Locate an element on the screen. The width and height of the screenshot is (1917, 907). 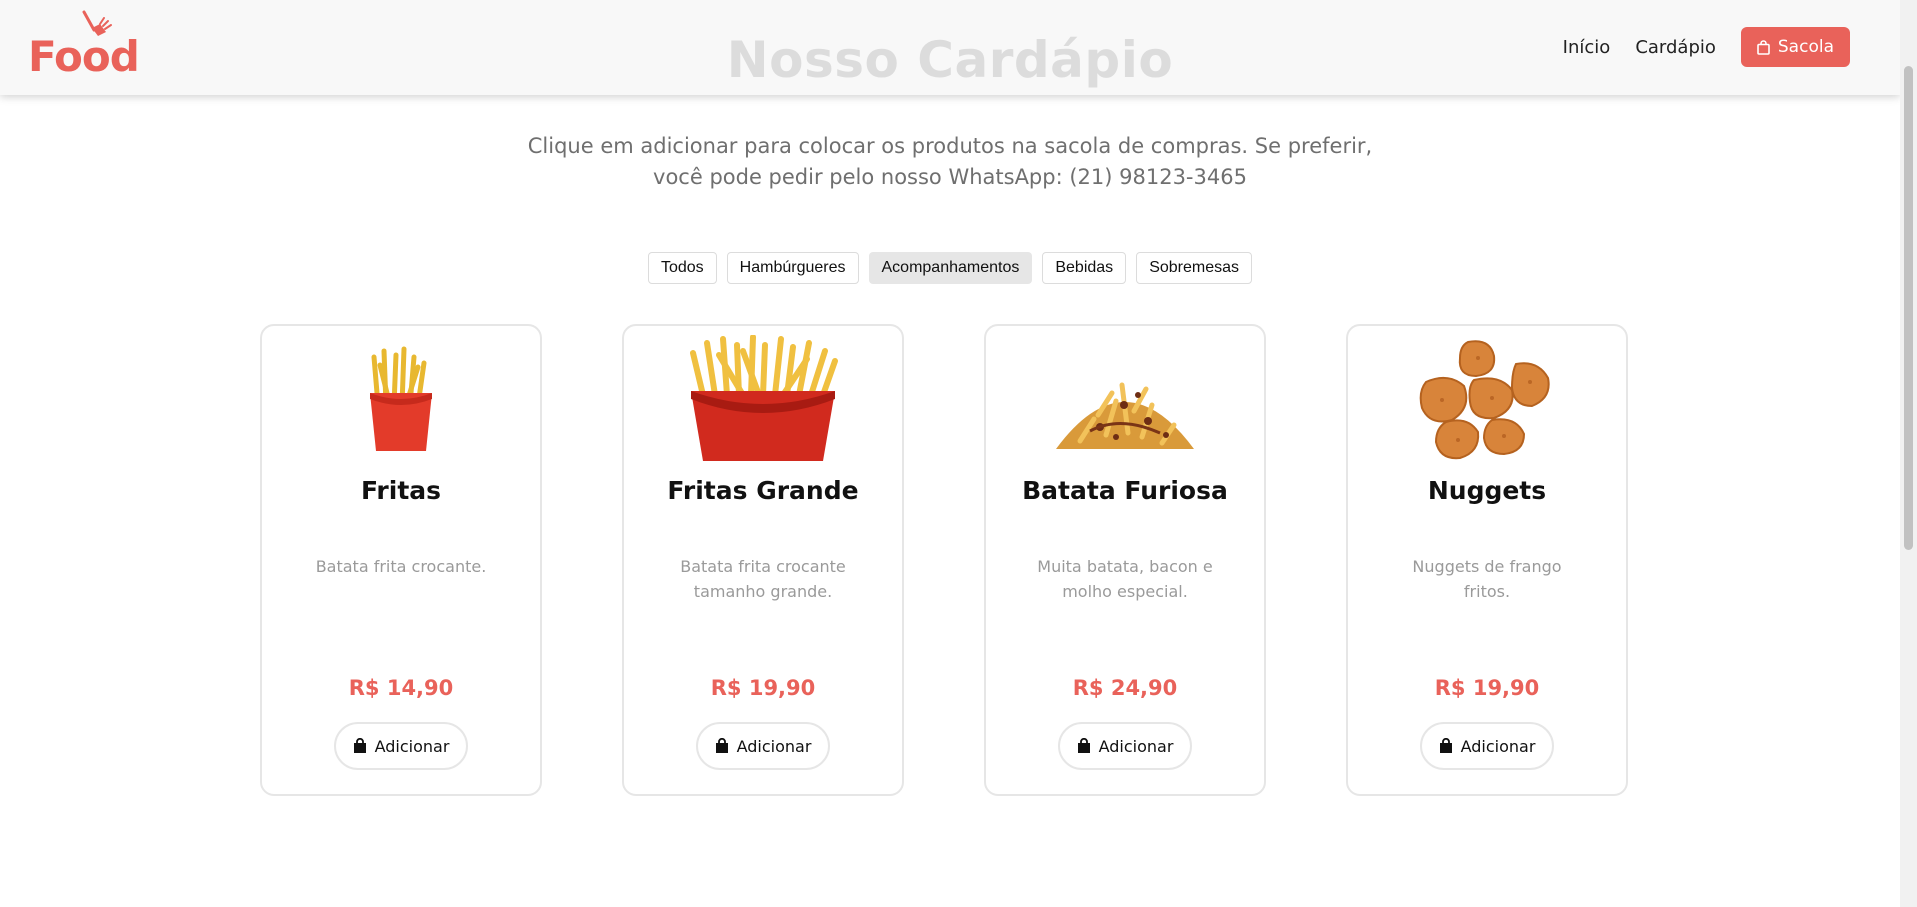
filter-bebidas: Bebidas is located at coordinates (1084, 268).